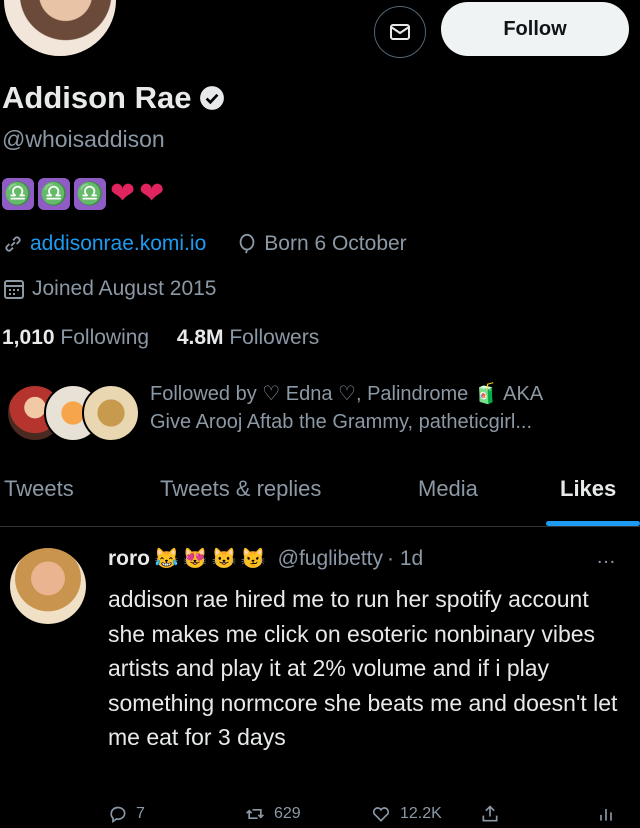 This screenshot has height=828, width=640. Describe the element at coordinates (240, 489) in the screenshot. I see `tab-tweets-and-replies: Tweets & replies` at that location.